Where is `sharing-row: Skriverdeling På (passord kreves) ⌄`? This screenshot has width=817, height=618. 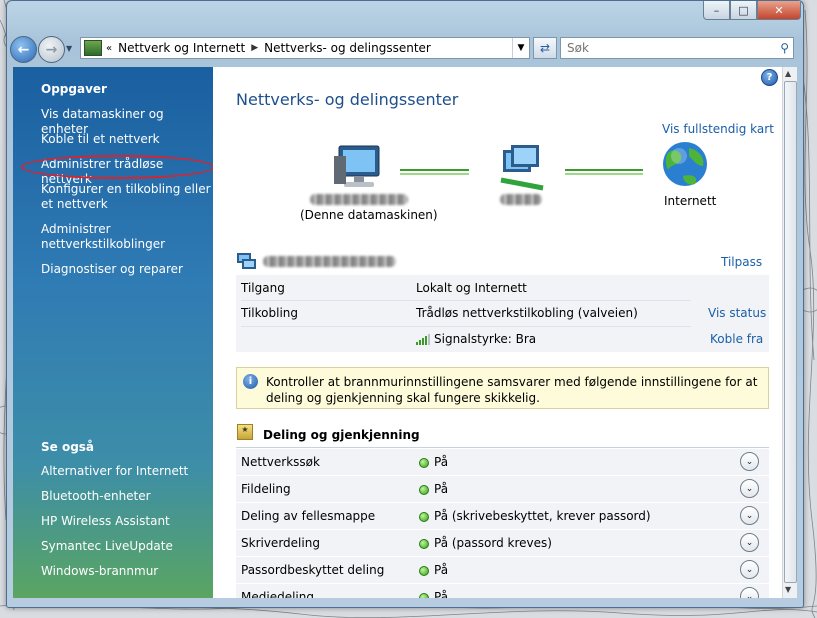 sharing-row: Skriverdeling På (passord kreves) ⌄ is located at coordinates (502, 543).